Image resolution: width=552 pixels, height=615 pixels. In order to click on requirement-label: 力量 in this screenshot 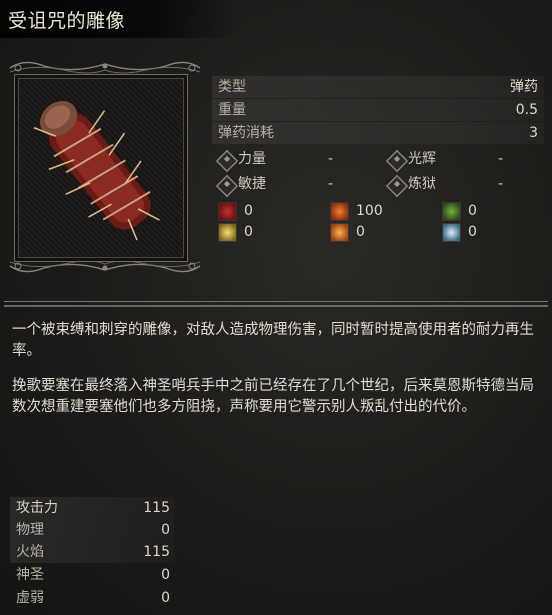, I will do `click(252, 159)`.